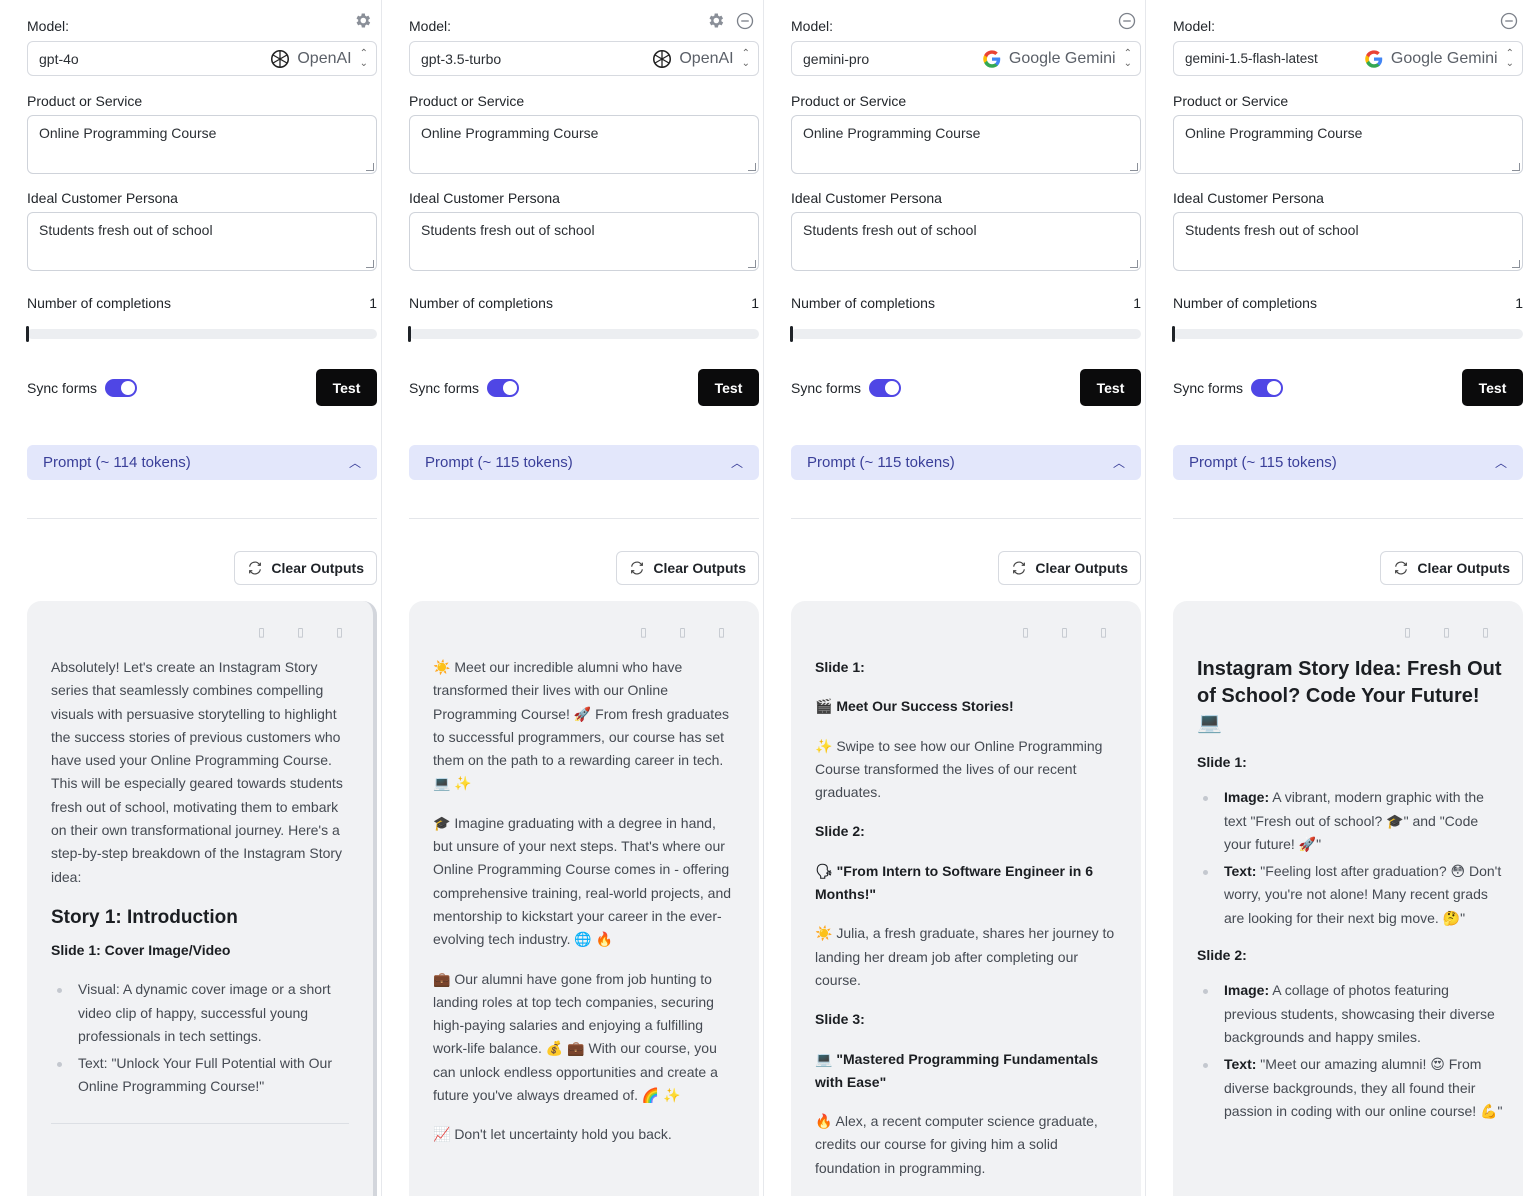  What do you see at coordinates (1240, 871) in the screenshot?
I see `item-key: Text:` at bounding box center [1240, 871].